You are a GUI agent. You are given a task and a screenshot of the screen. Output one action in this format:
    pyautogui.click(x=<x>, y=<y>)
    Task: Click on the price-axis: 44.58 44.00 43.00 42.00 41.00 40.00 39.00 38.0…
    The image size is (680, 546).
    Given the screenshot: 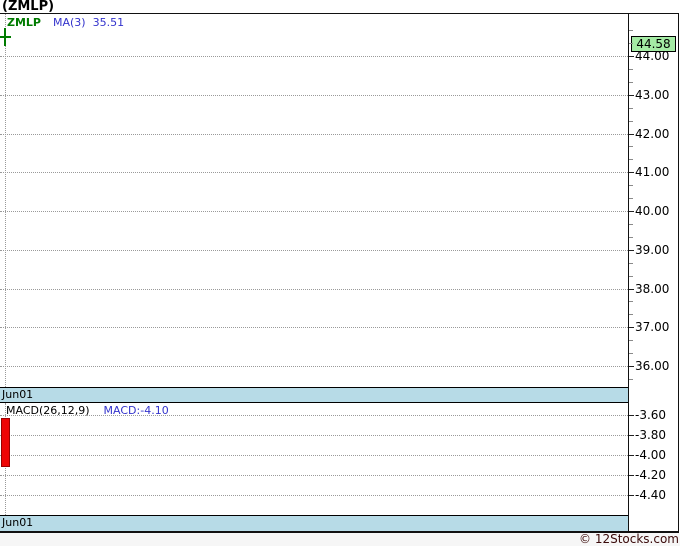 What is the action you would take?
    pyautogui.click(x=654, y=200)
    